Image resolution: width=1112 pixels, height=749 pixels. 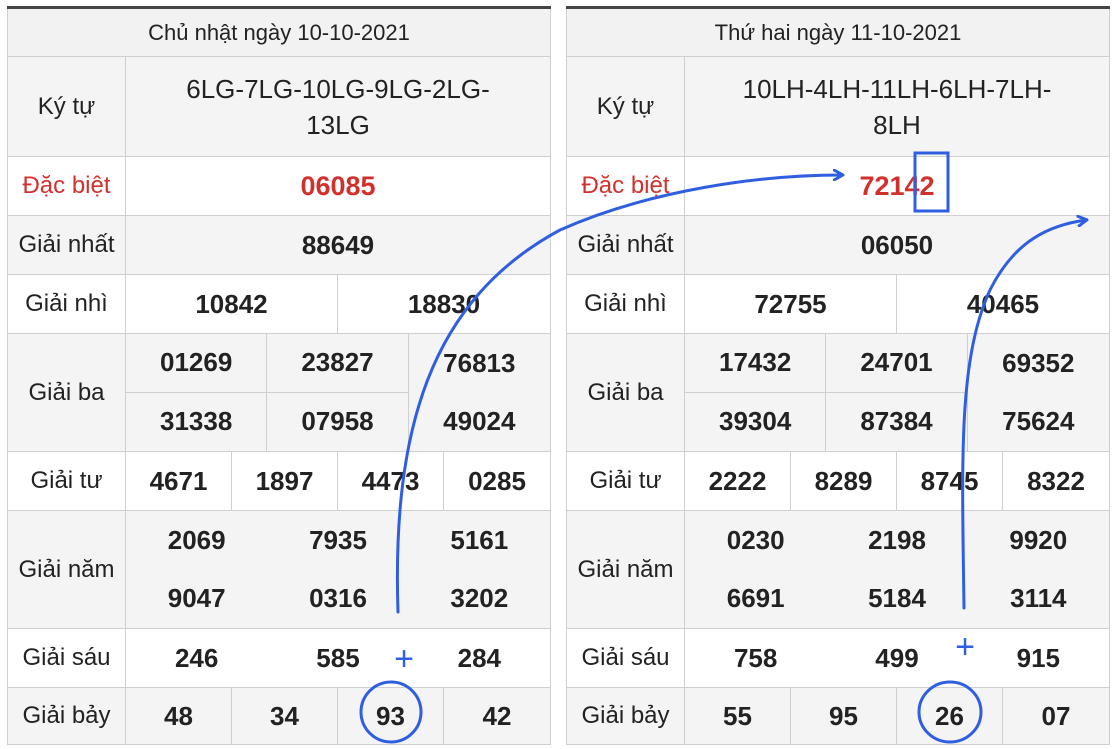 What do you see at coordinates (285, 481) in the screenshot?
I see `giai-tu-value: 1897` at bounding box center [285, 481].